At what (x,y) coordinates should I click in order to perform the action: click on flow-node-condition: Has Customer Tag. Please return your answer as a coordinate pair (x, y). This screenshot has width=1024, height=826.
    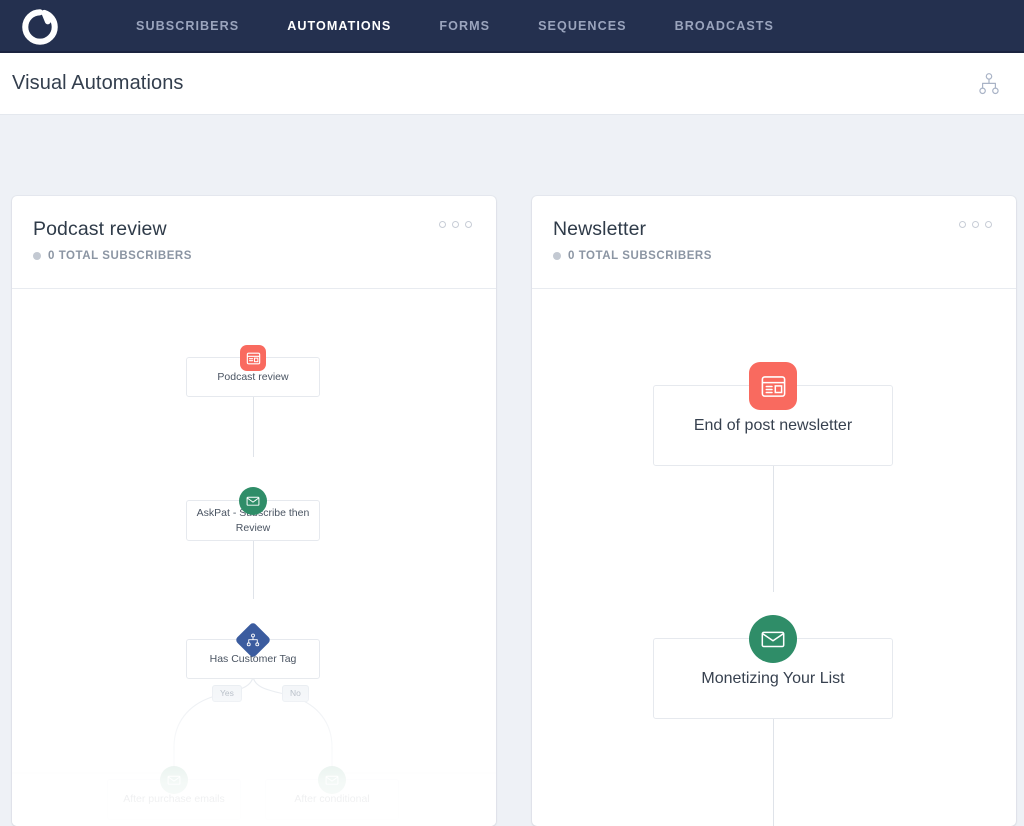
    Looking at the image, I should click on (253, 650).